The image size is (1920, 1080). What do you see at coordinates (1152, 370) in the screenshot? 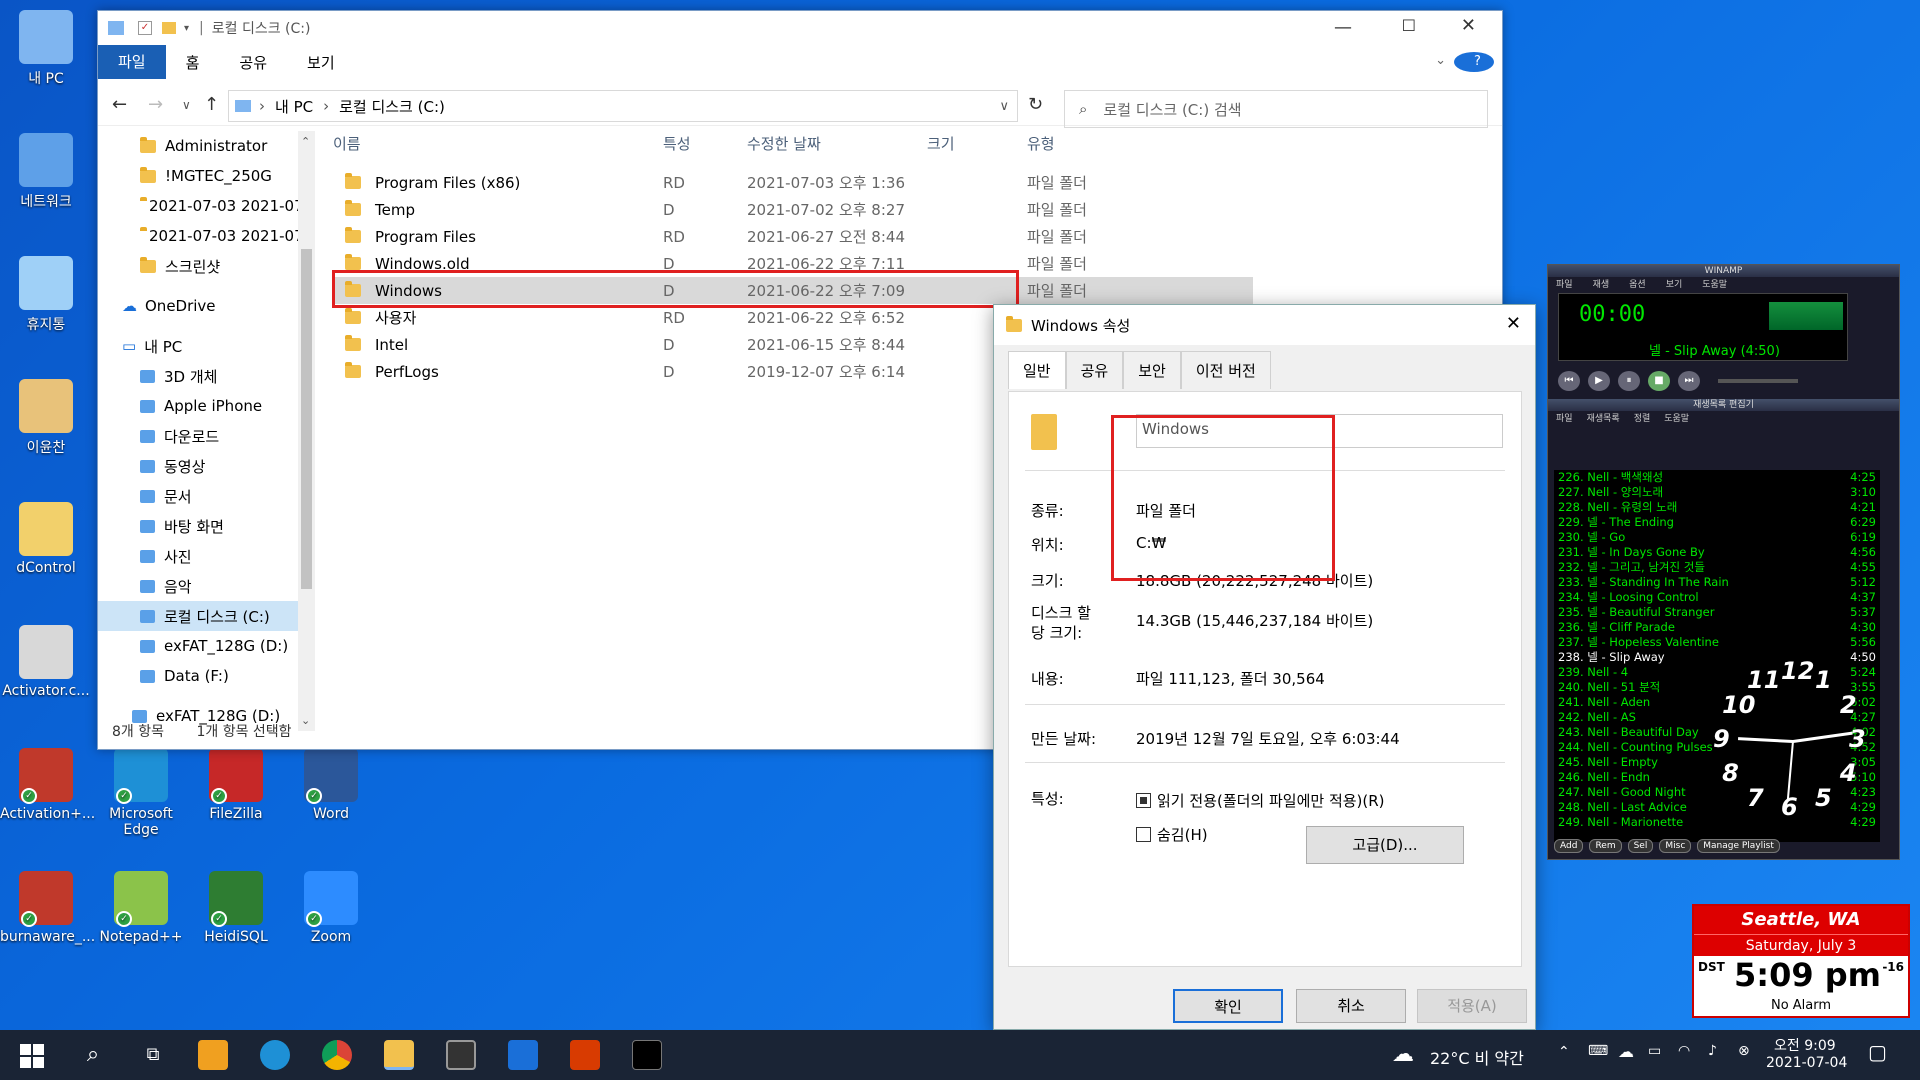
I see `tab-security: 보안` at bounding box center [1152, 370].